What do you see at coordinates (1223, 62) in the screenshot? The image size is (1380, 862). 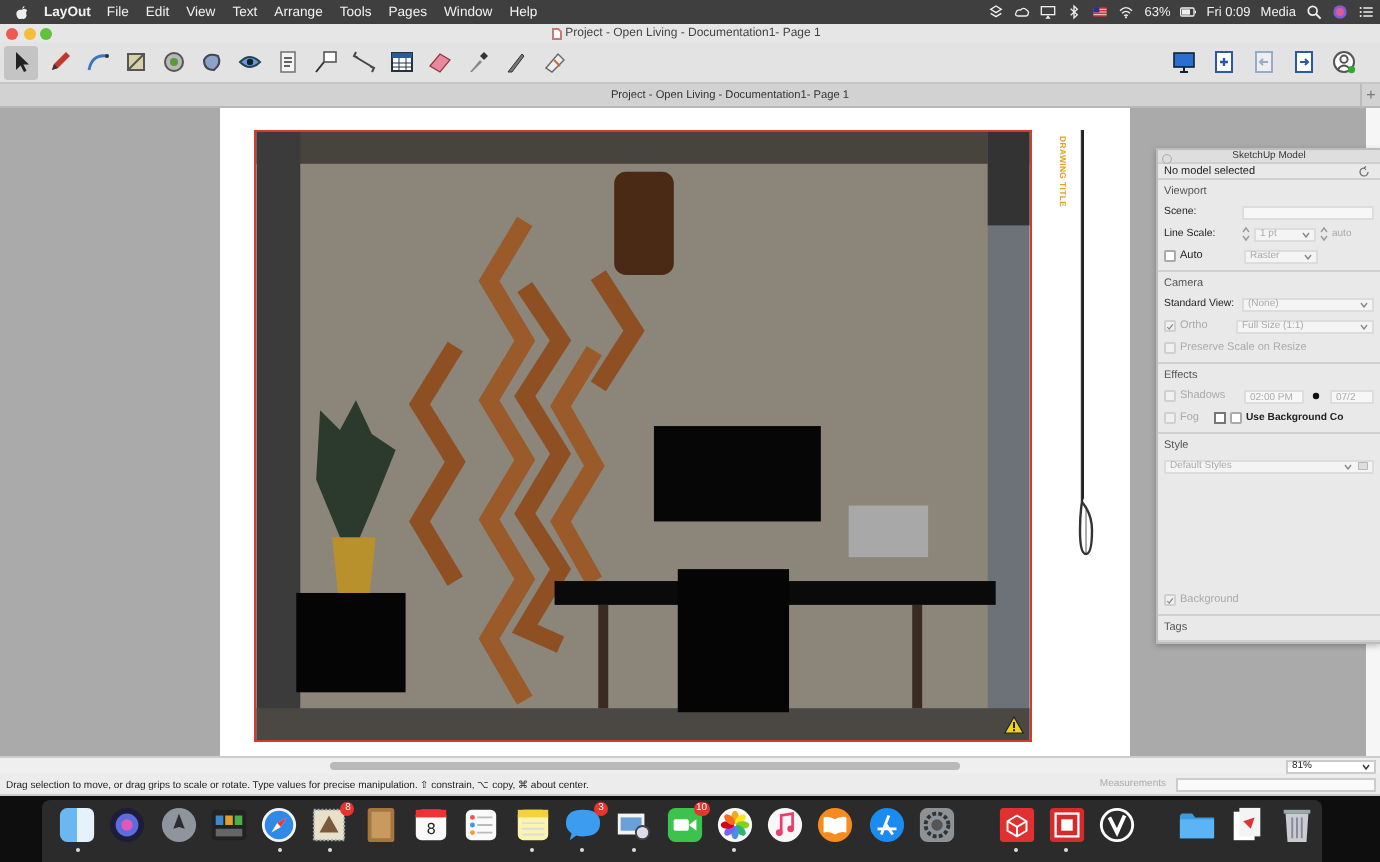 I see `add-page-icon` at bounding box center [1223, 62].